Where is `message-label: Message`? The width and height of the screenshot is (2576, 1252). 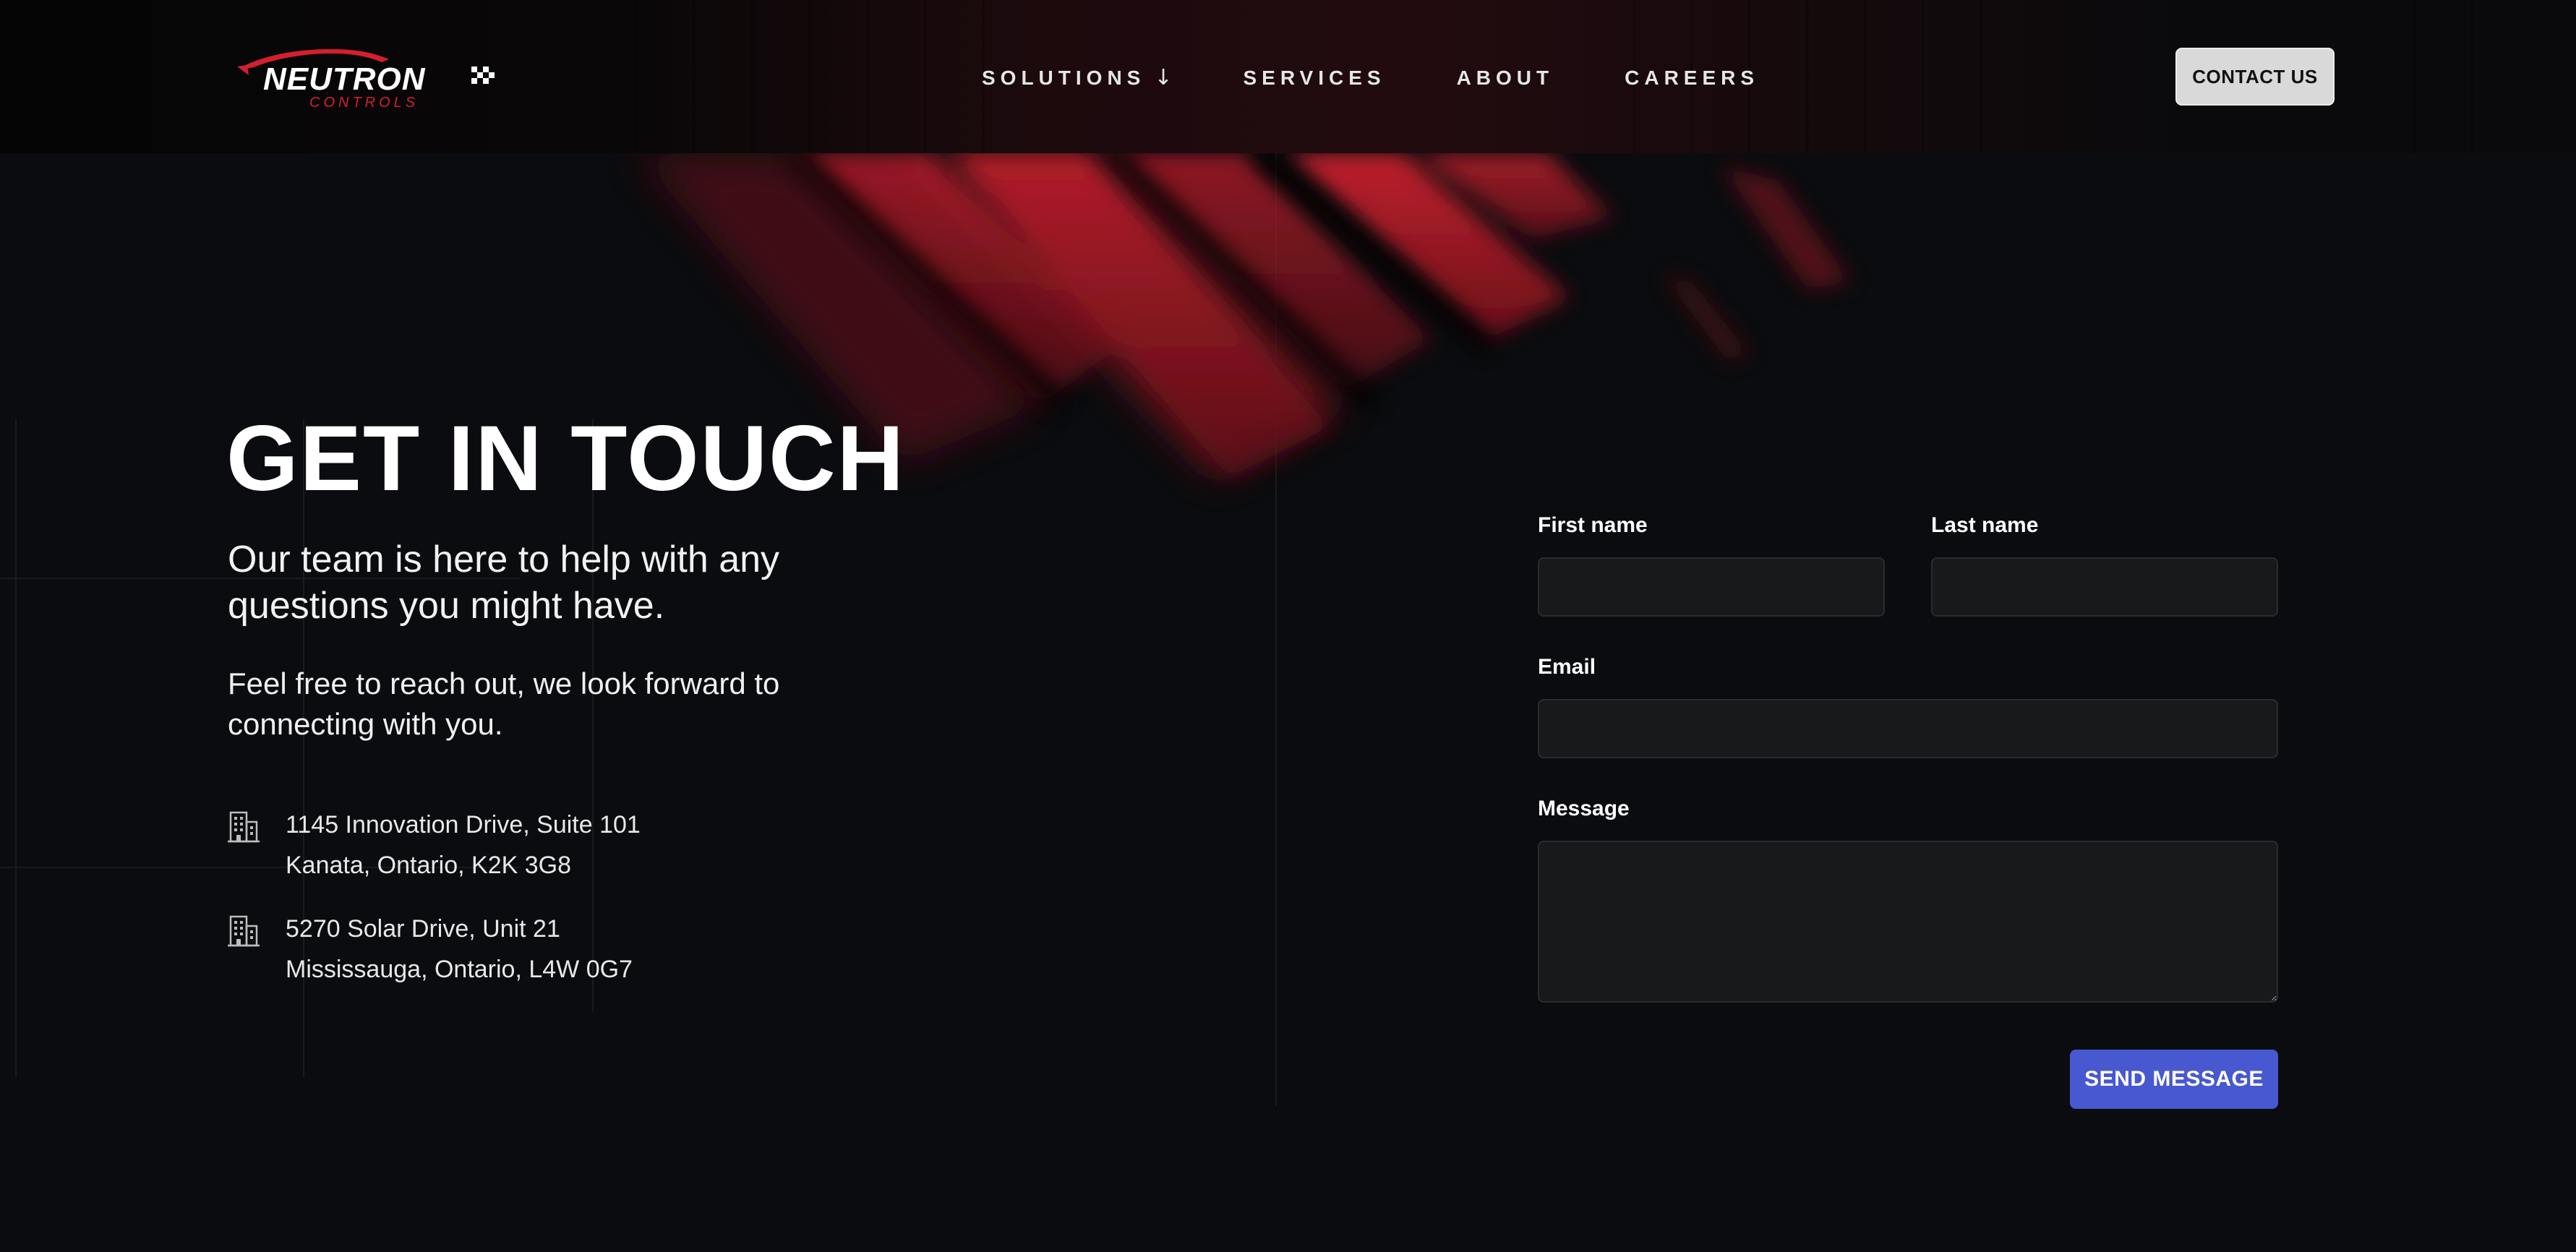
message-label: Message is located at coordinates (1584, 809).